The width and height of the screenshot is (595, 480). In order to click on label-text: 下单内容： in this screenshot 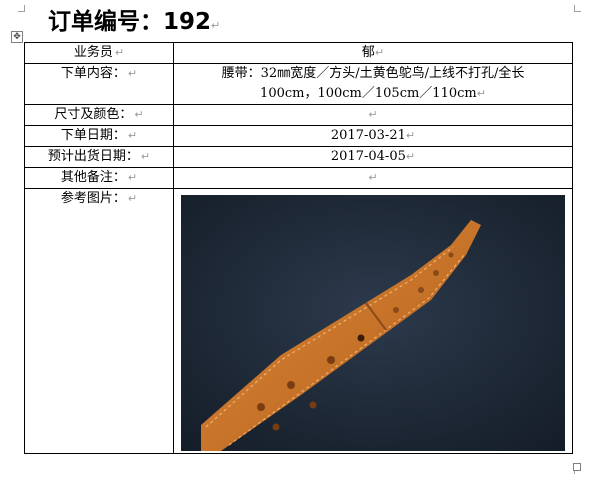, I will do `click(93, 73)`.